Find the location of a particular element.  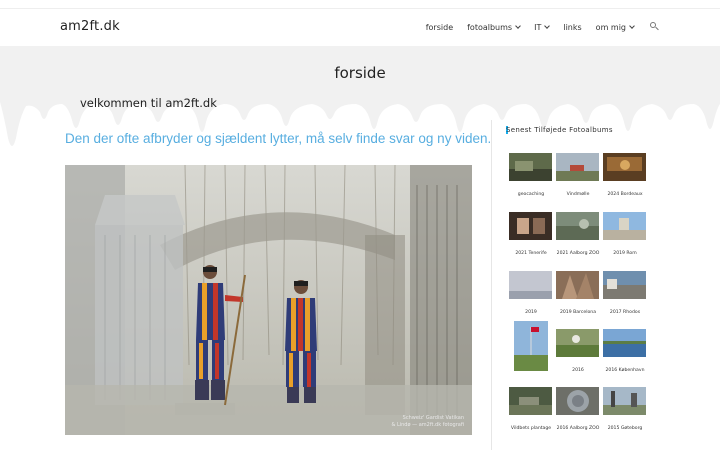

nav-label: om mig is located at coordinates (610, 27).